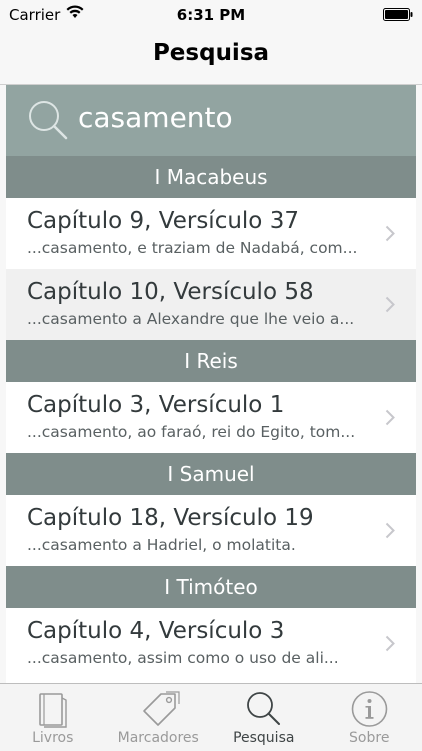 This screenshot has width=422, height=751. What do you see at coordinates (199, 545) in the screenshot?
I see `result-snippet: ...casamento a Hadriel, o molatita.` at bounding box center [199, 545].